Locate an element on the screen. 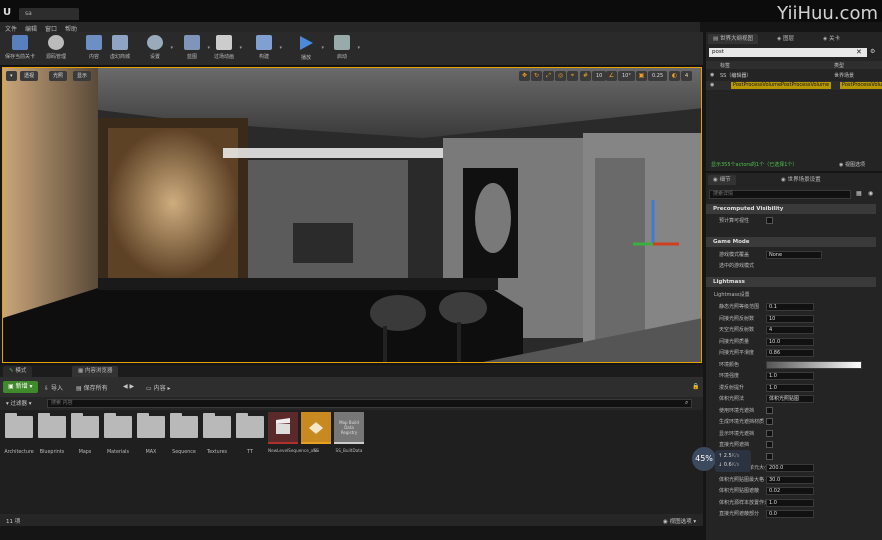 The image size is (882, 540). world-icon: ◎ is located at coordinates (560, 76).